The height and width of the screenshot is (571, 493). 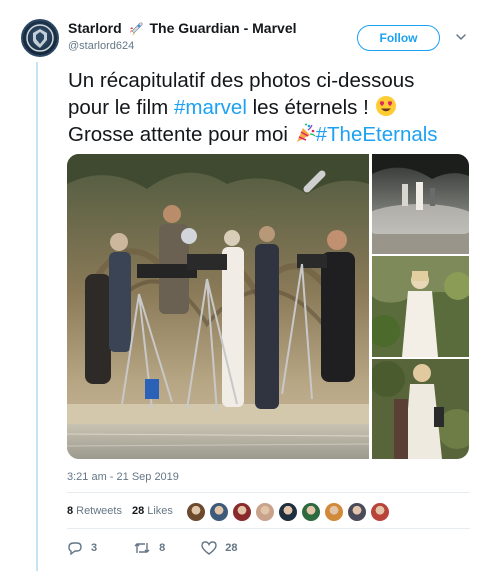 What do you see at coordinates (222, 28) in the screenshot?
I see `display-name-part2: The Guardian - Marvel` at bounding box center [222, 28].